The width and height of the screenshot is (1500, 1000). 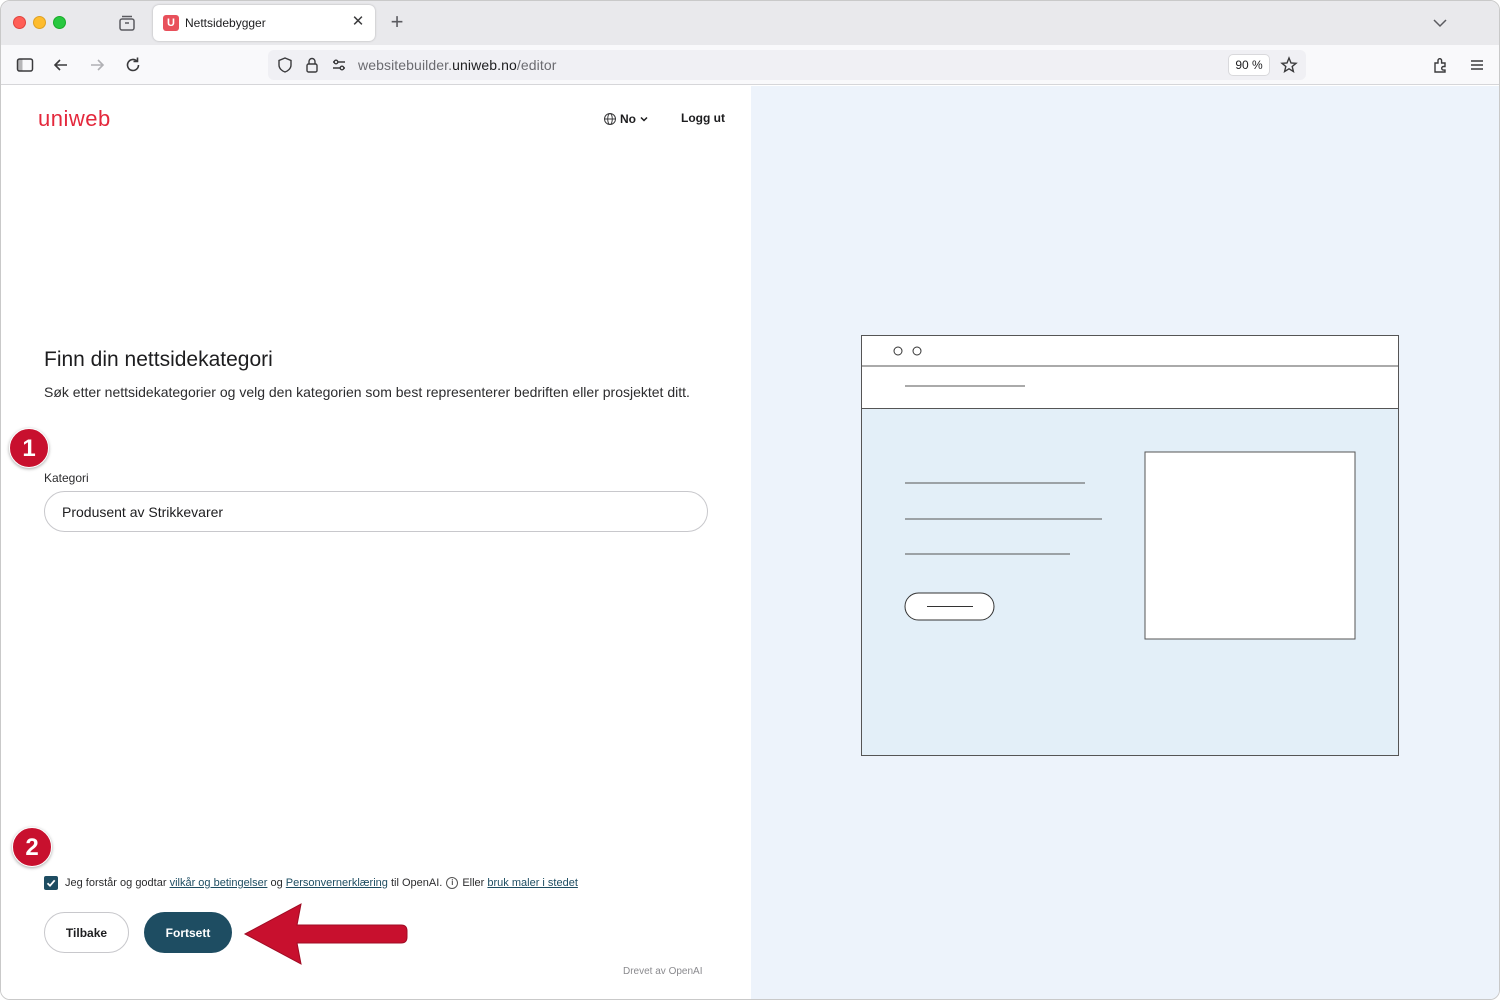 I want to click on page-title: Finn din nettsidekategori, so click(x=158, y=359).